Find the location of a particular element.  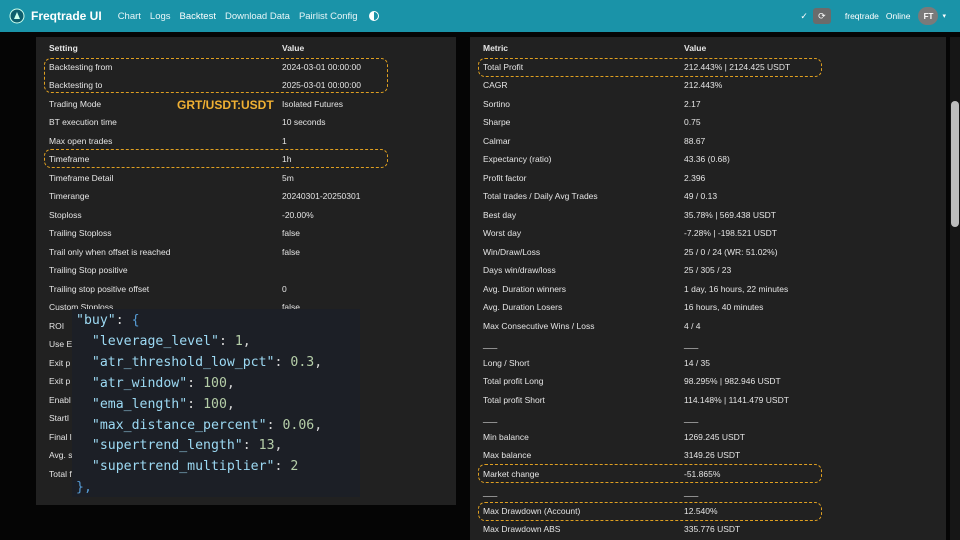

settings-header-value: Value is located at coordinates (293, 48).